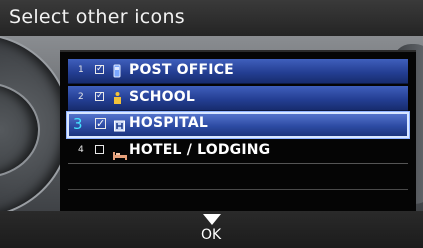 This screenshot has height=248, width=423. What do you see at coordinates (81, 150) in the screenshot?
I see `item-number: 4` at bounding box center [81, 150].